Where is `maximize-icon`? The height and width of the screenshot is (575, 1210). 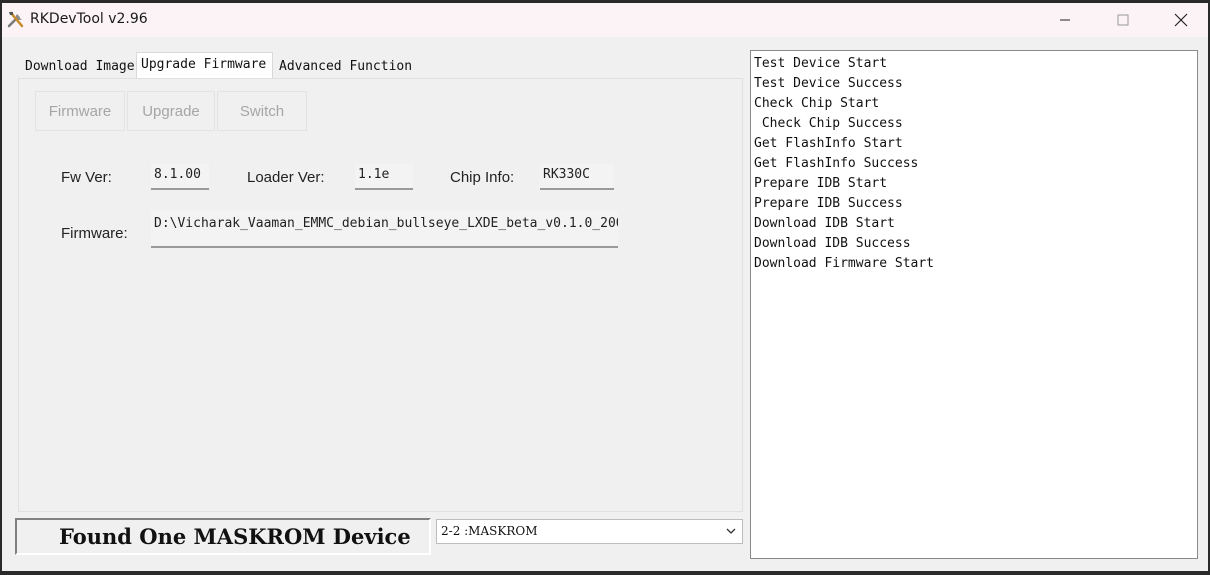 maximize-icon is located at coordinates (1123, 20).